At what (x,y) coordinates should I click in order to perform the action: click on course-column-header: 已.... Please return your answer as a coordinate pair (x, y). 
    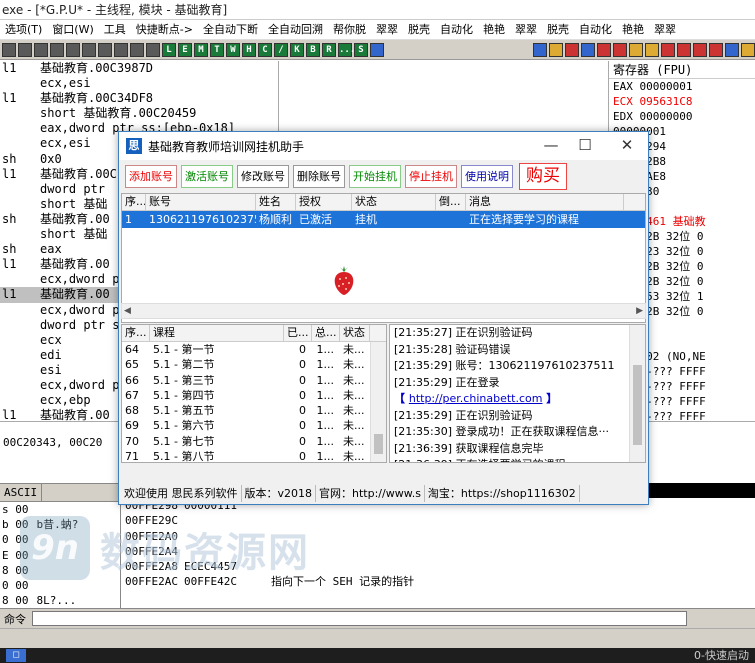
    Looking at the image, I should click on (298, 333).